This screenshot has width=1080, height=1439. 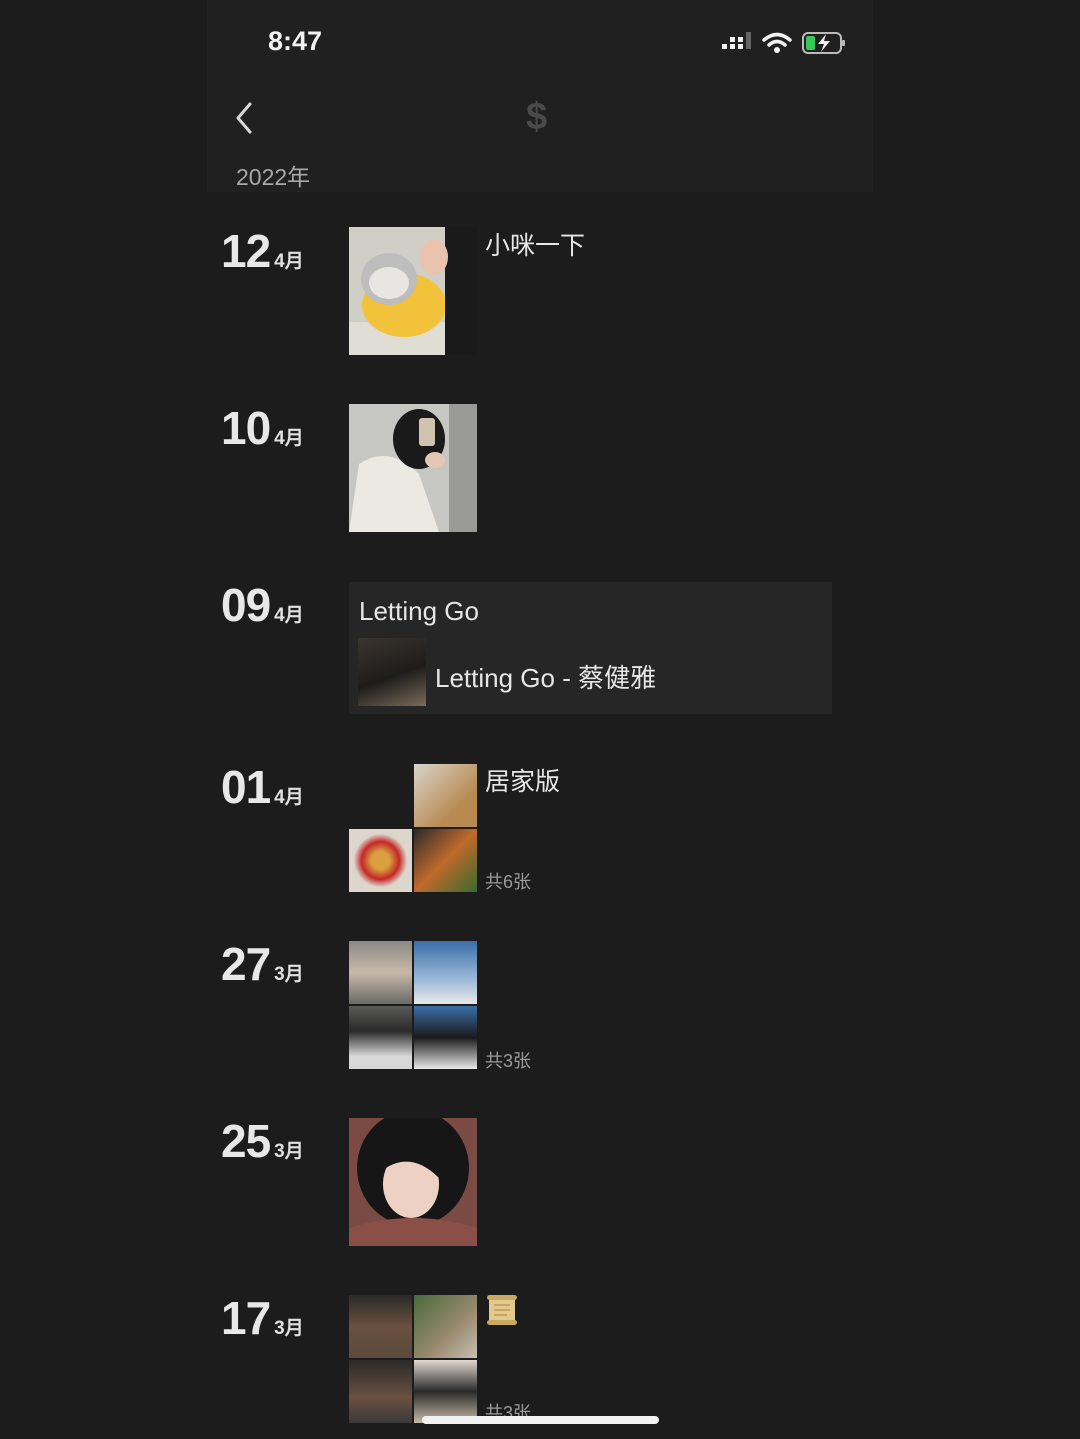 I want to click on music-card: Letting Go Letting Go - 蔡健雅, so click(x=590, y=648).